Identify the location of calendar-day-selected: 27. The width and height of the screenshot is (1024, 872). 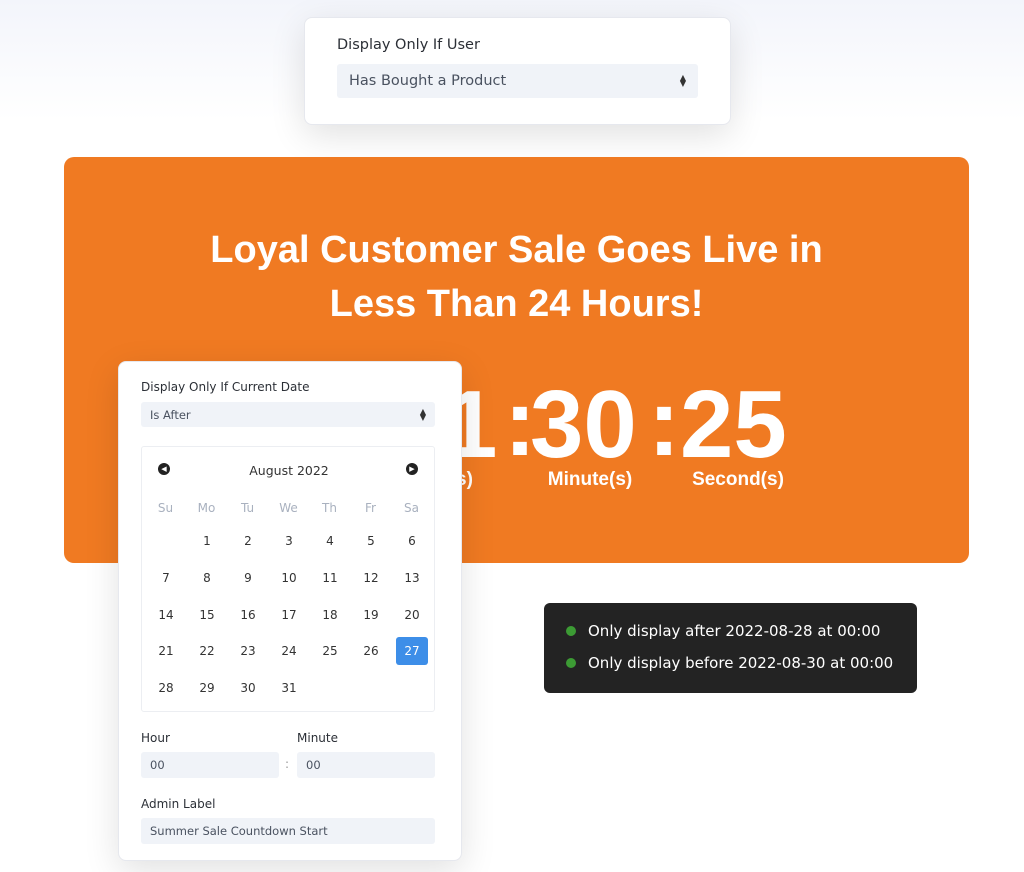
(412, 651).